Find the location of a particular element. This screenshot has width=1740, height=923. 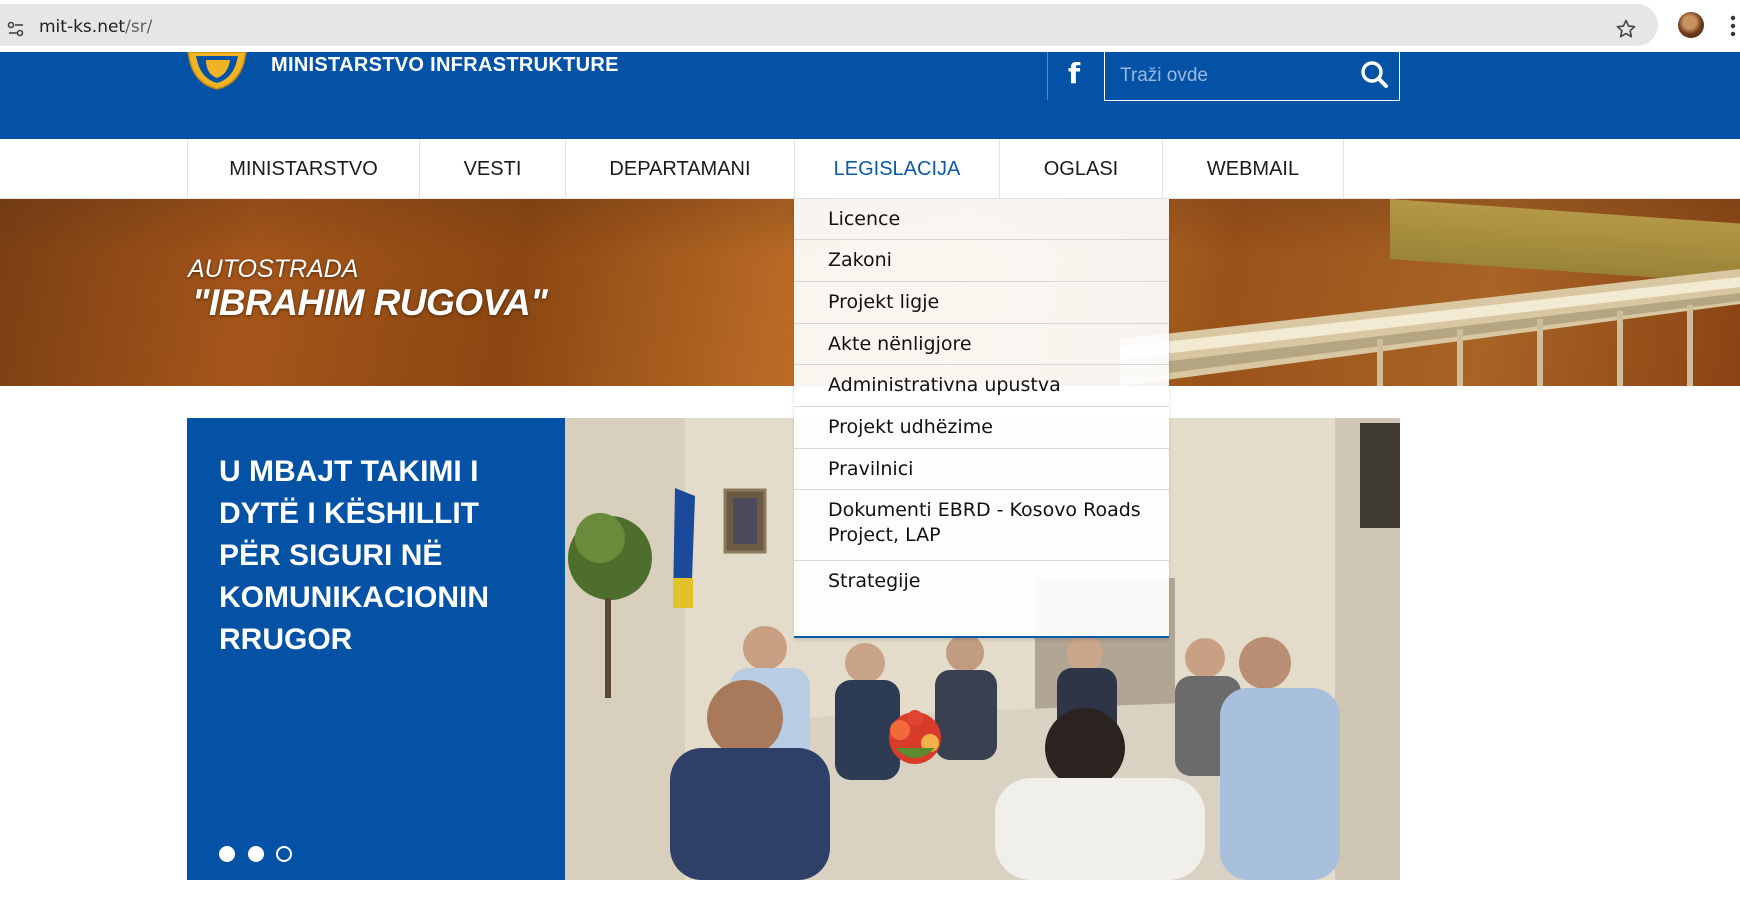

nav-divider is located at coordinates (1343, 169).